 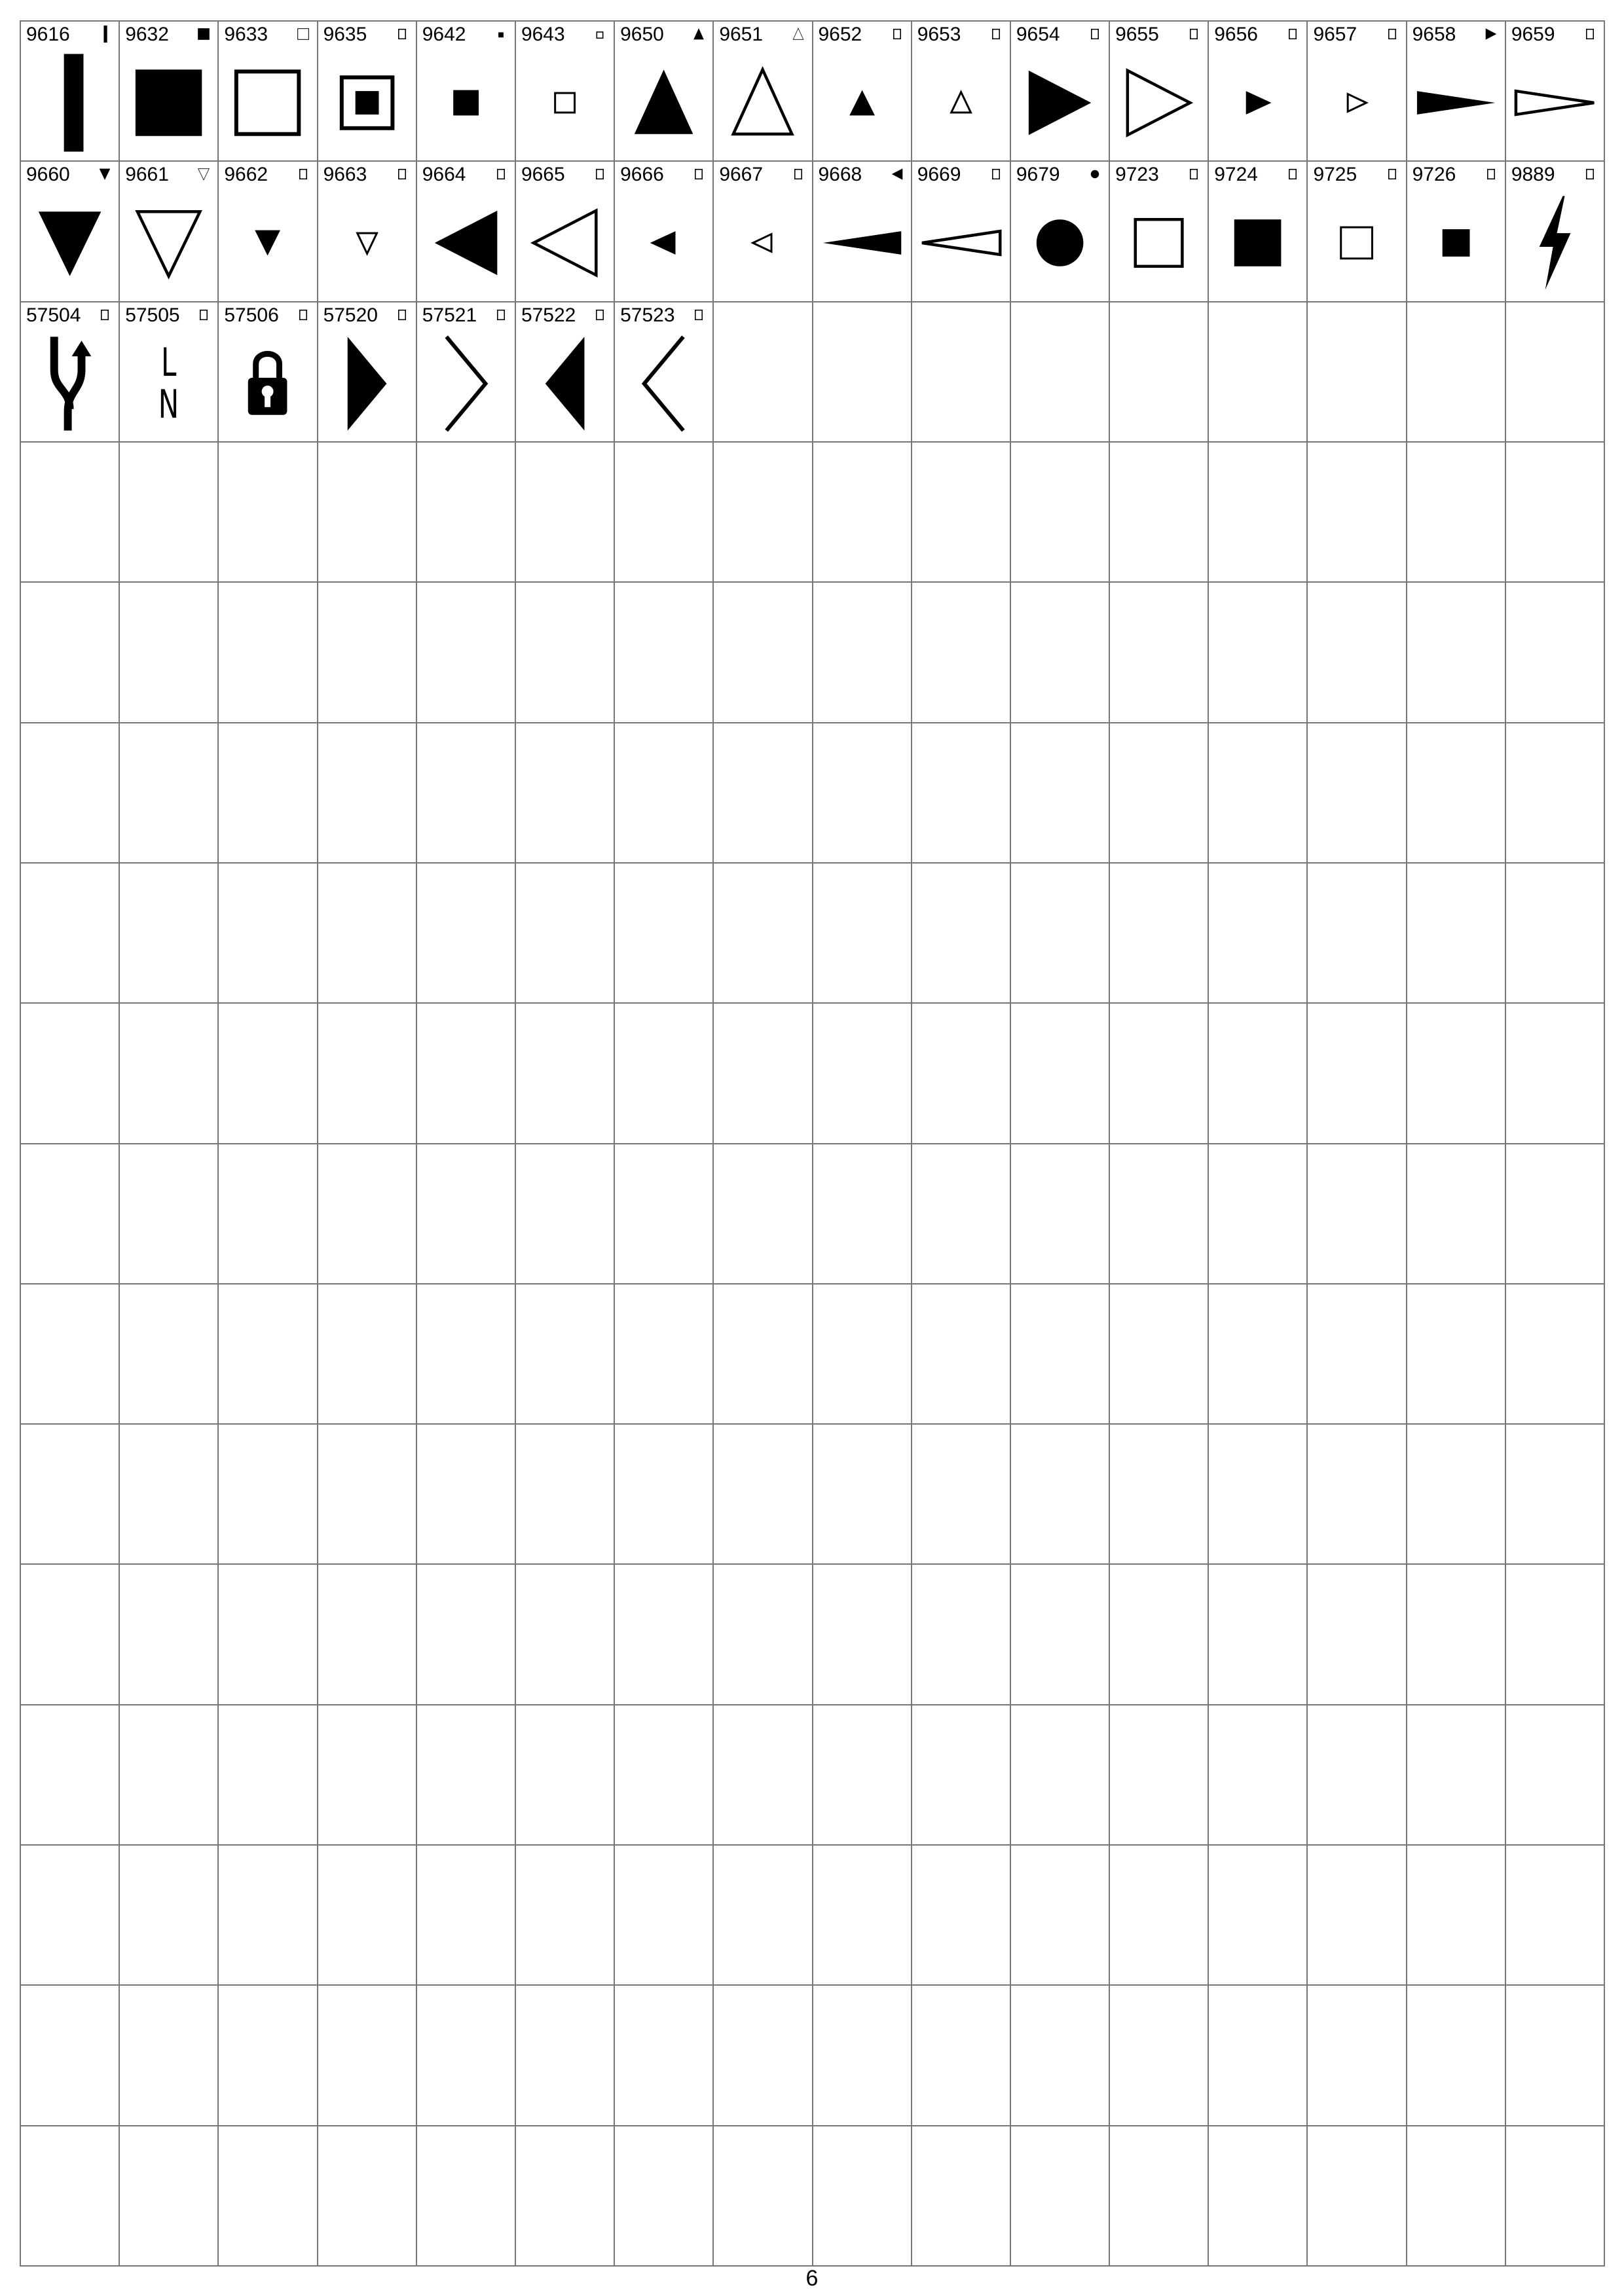 I want to click on glyph-cell: 9658, so click(x=1455, y=91).